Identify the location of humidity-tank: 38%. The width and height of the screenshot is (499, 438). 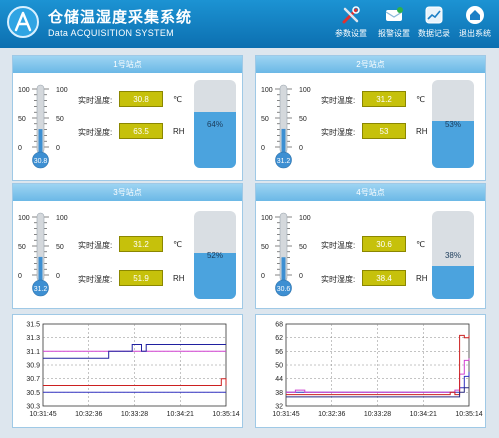
(453, 255).